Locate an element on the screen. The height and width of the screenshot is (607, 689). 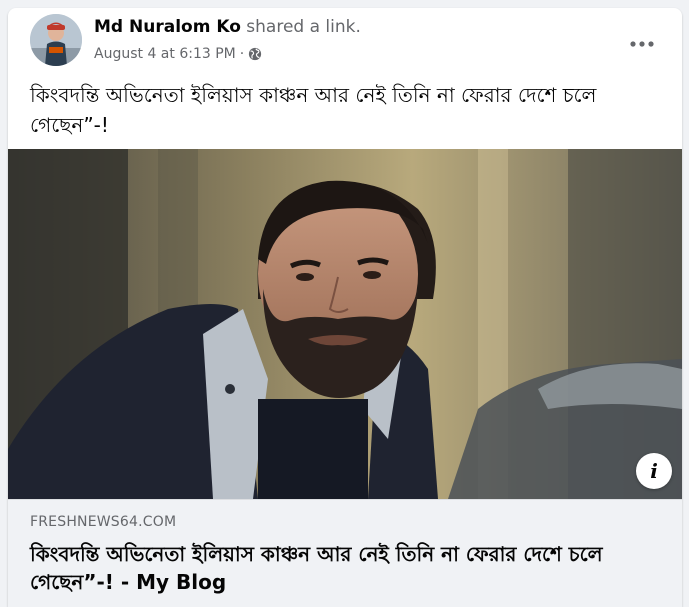
more-options-button is located at coordinates (642, 44).